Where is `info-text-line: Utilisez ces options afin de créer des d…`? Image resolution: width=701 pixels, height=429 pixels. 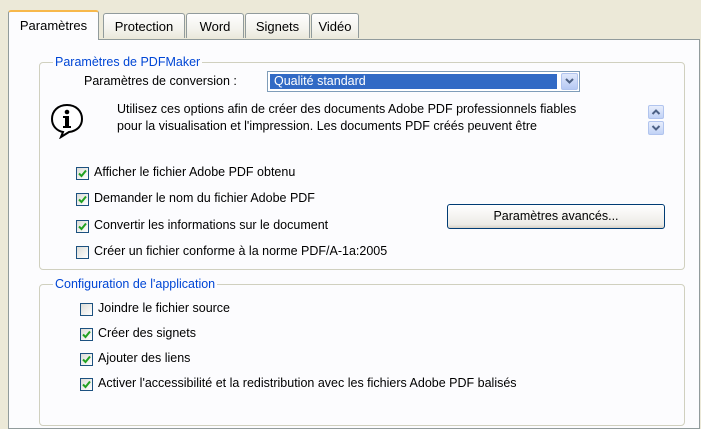 info-text-line: Utilisez ces options afin de créer des d… is located at coordinates (347, 109).